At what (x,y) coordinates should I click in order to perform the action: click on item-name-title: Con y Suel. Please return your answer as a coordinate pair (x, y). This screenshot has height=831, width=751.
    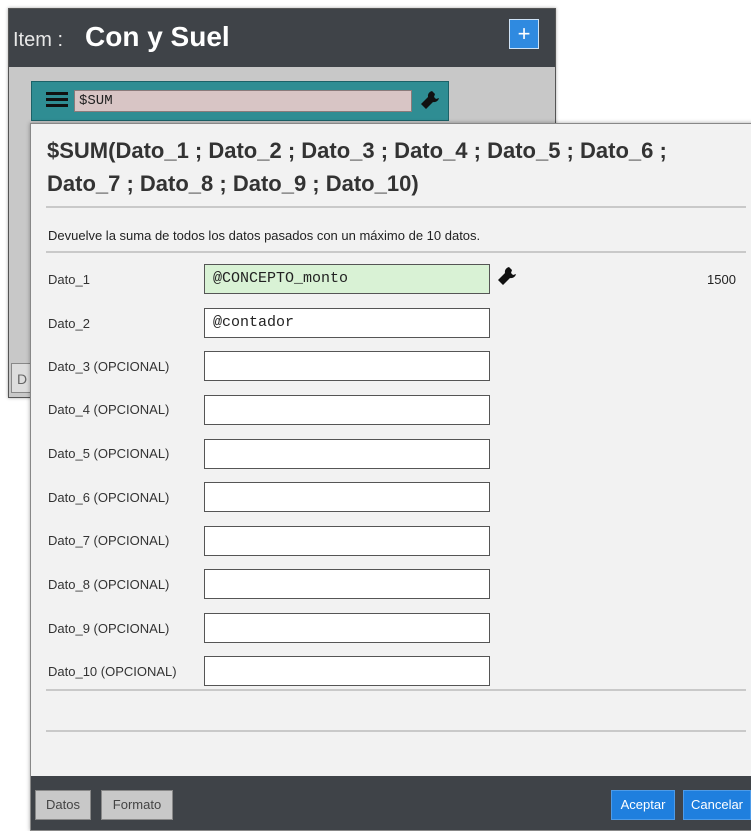
    Looking at the image, I should click on (157, 36).